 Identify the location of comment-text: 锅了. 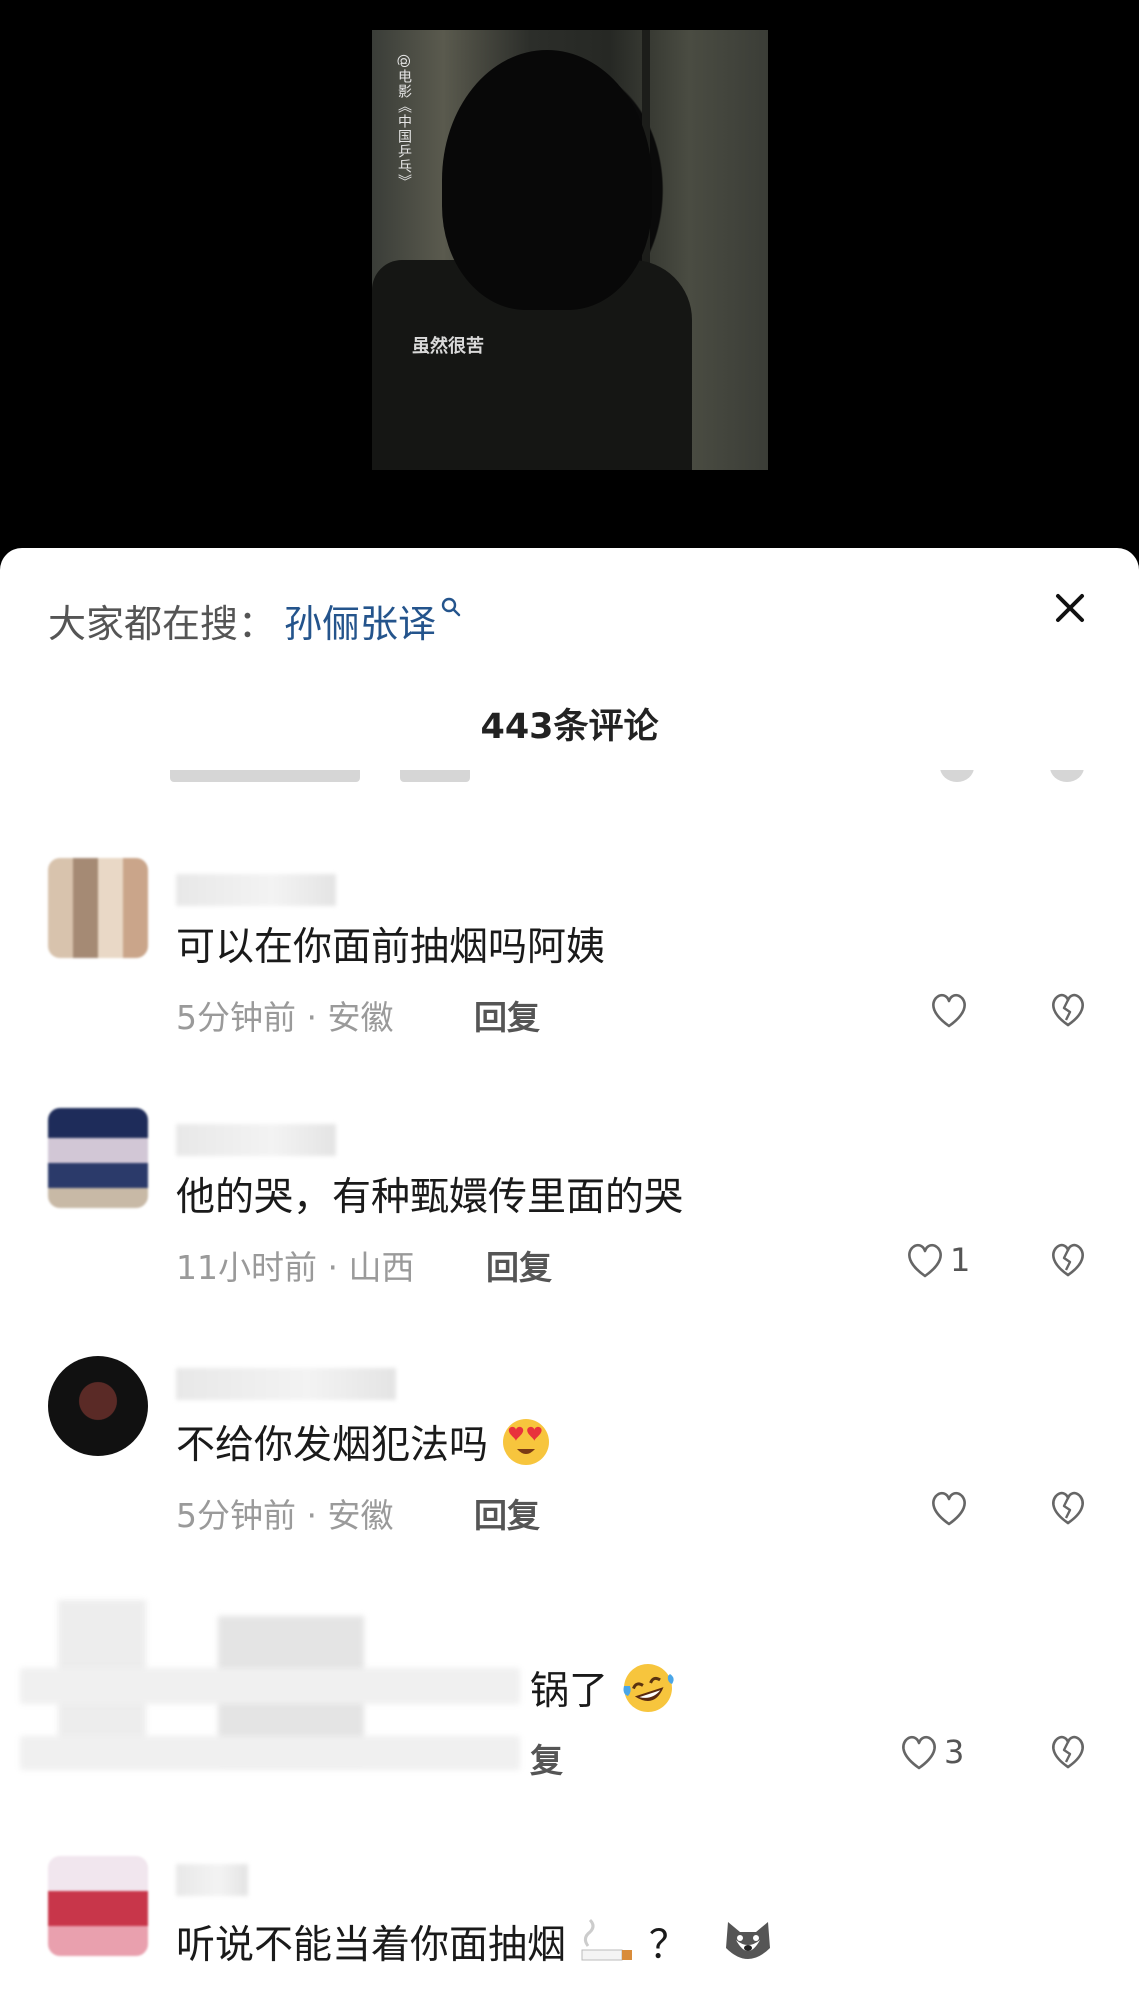
(603, 1688).